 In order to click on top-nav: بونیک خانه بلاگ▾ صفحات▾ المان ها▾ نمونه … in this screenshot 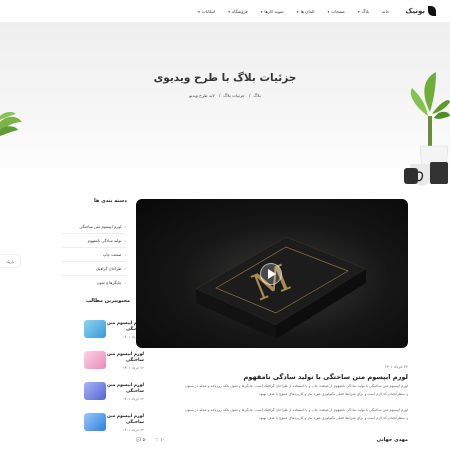, I will do `click(225, 11)`.